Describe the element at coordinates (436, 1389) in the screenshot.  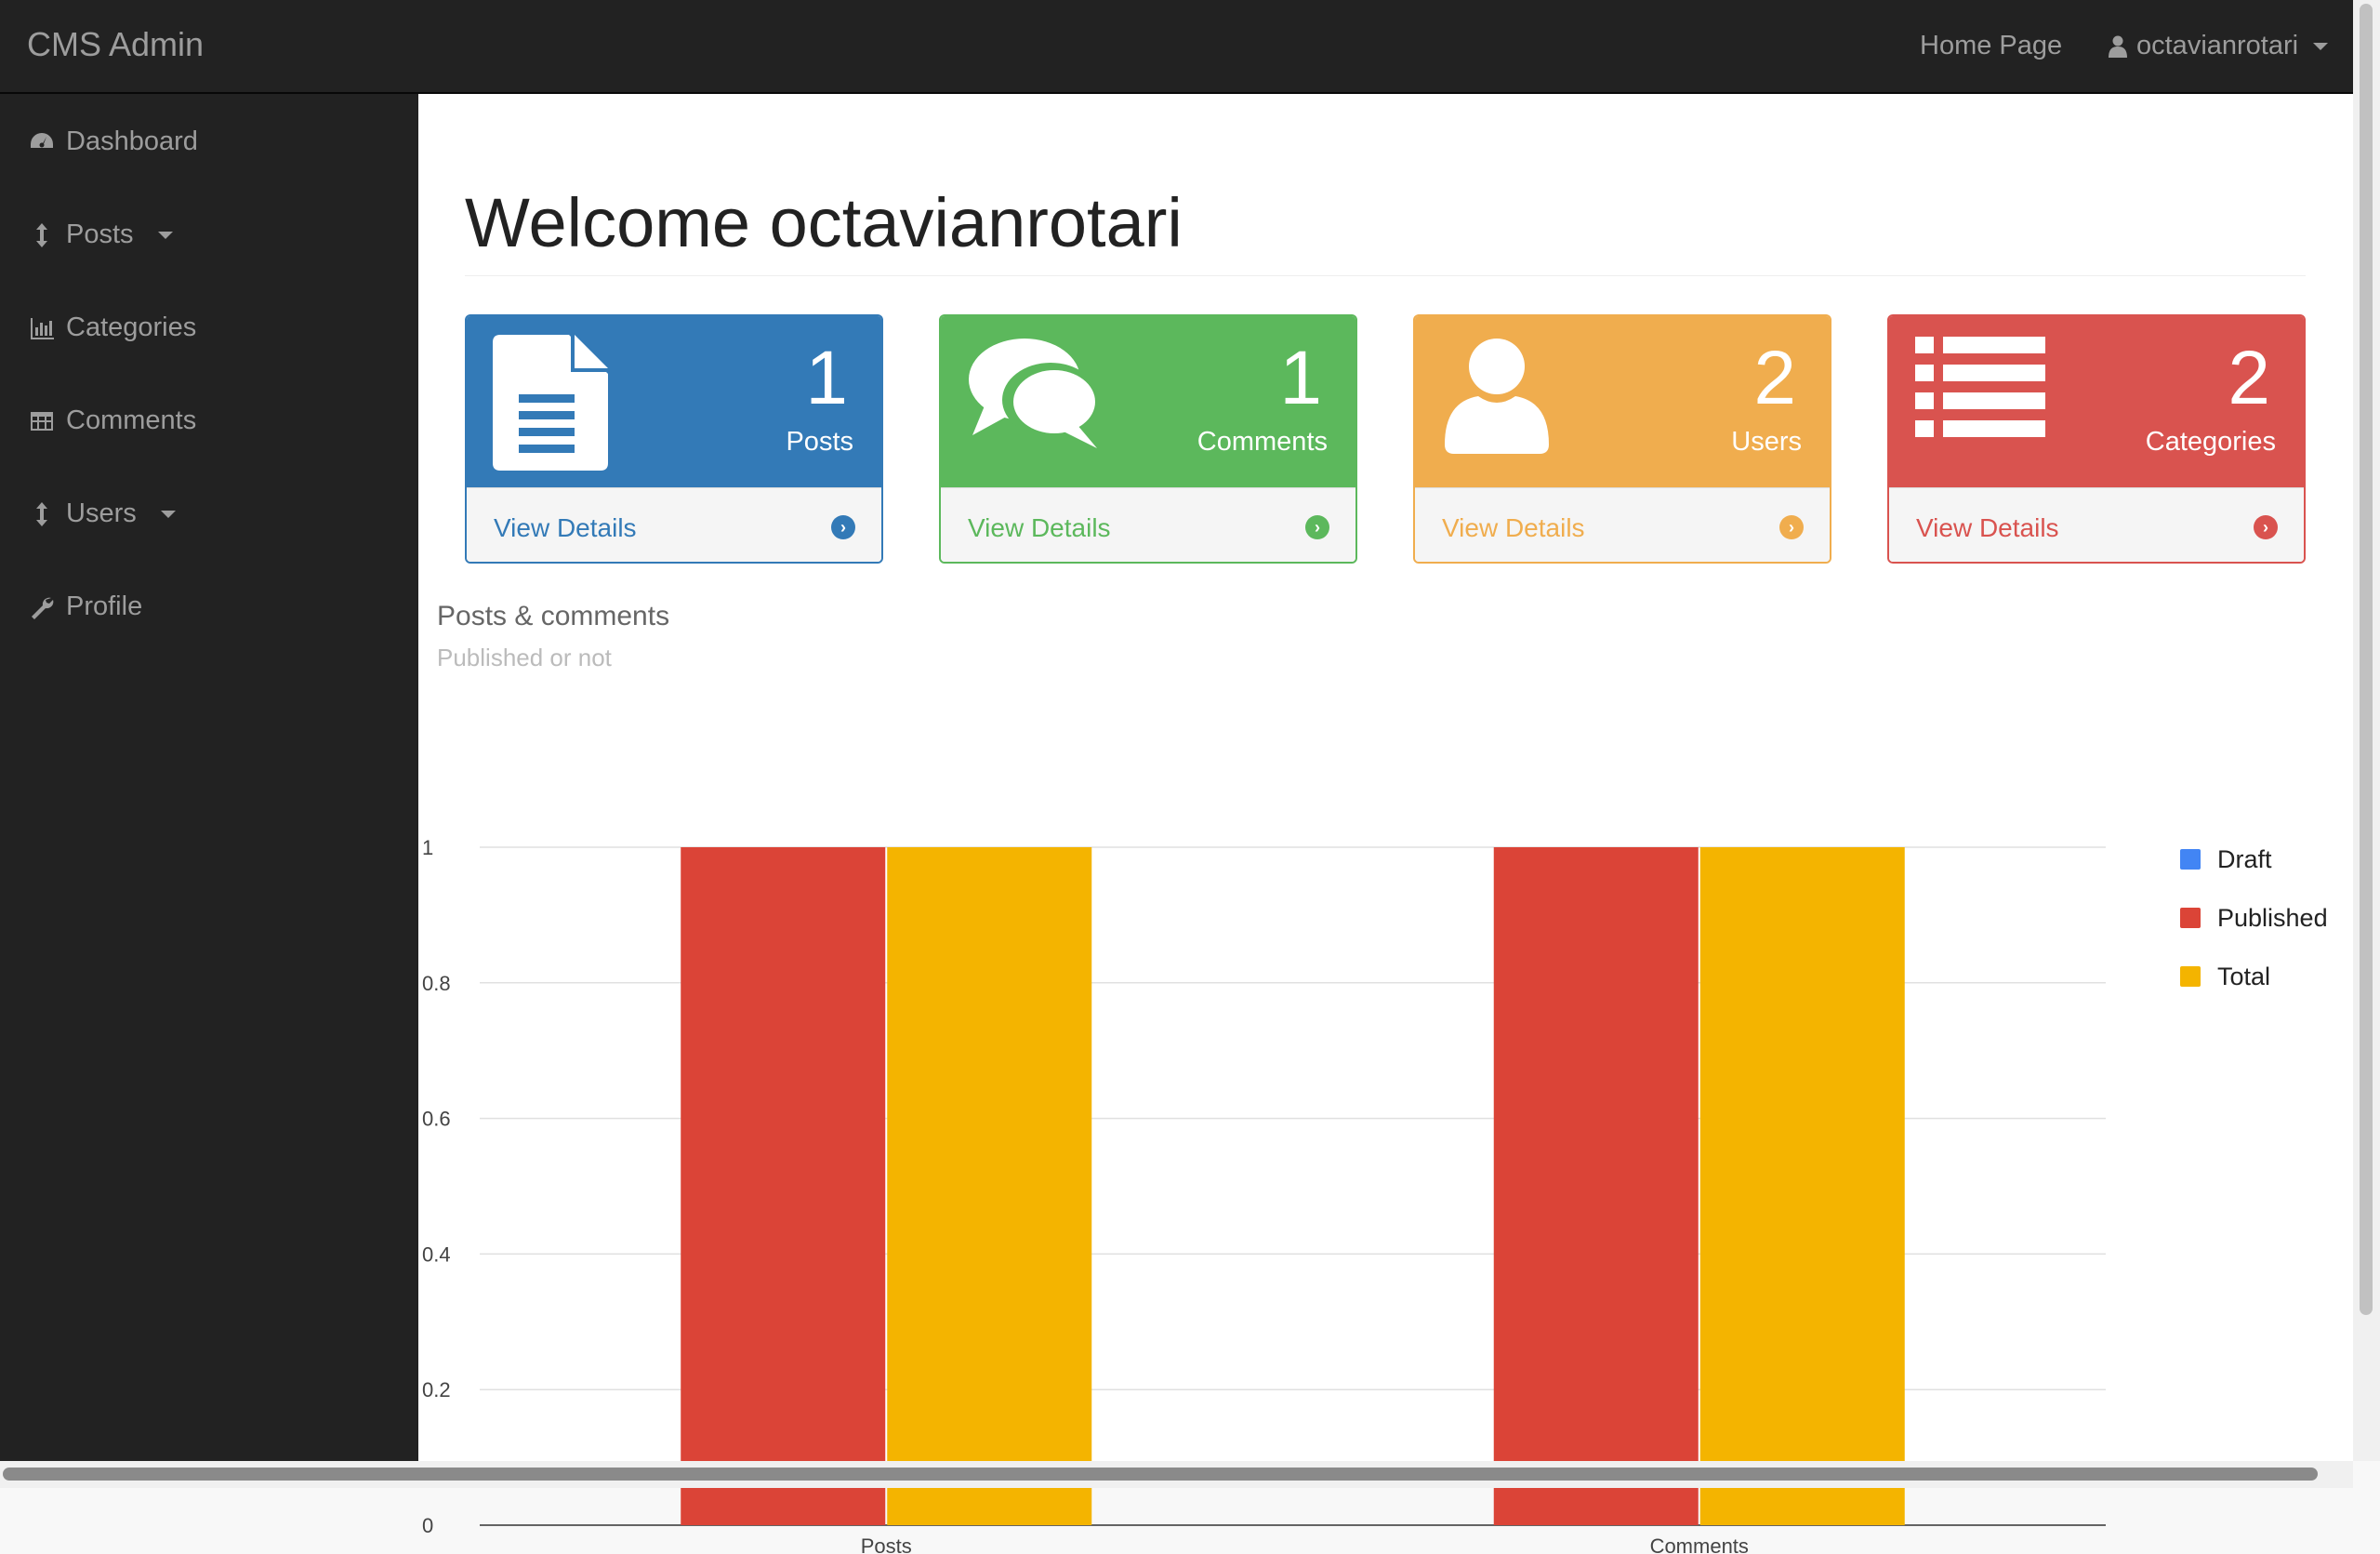
I see `y-tick-label: 0.2` at that location.